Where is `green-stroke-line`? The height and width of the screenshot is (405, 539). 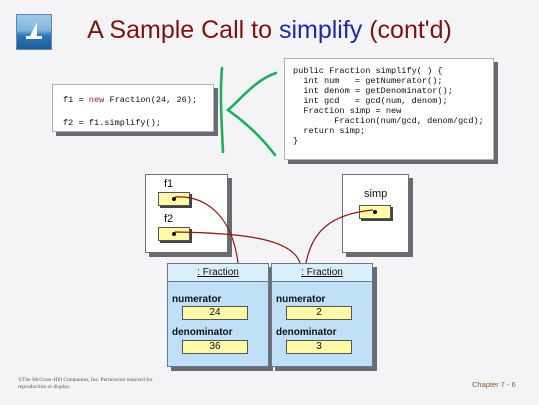
green-stroke-line is located at coordinates (222, 110).